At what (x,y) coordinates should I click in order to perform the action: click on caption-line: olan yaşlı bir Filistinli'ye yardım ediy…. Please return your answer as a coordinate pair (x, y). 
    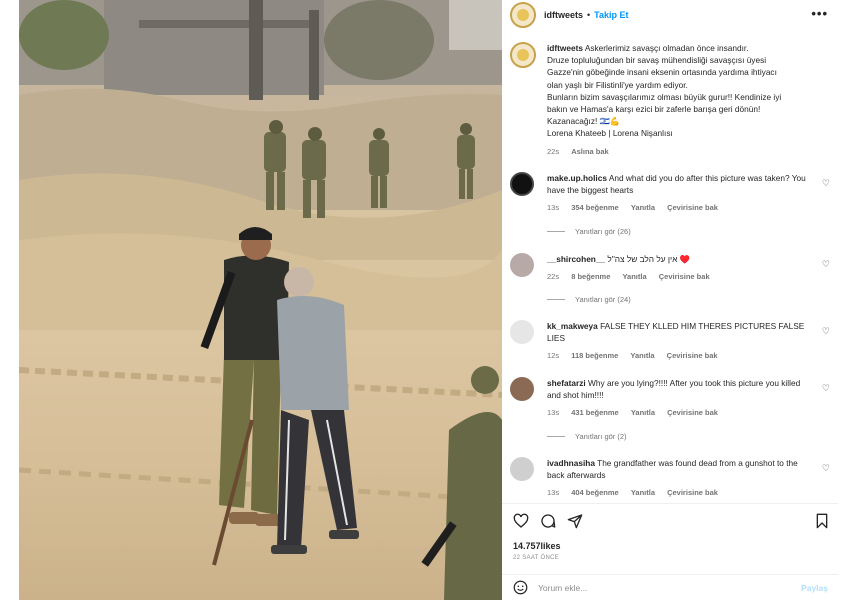
    Looking at the image, I should click on (617, 84).